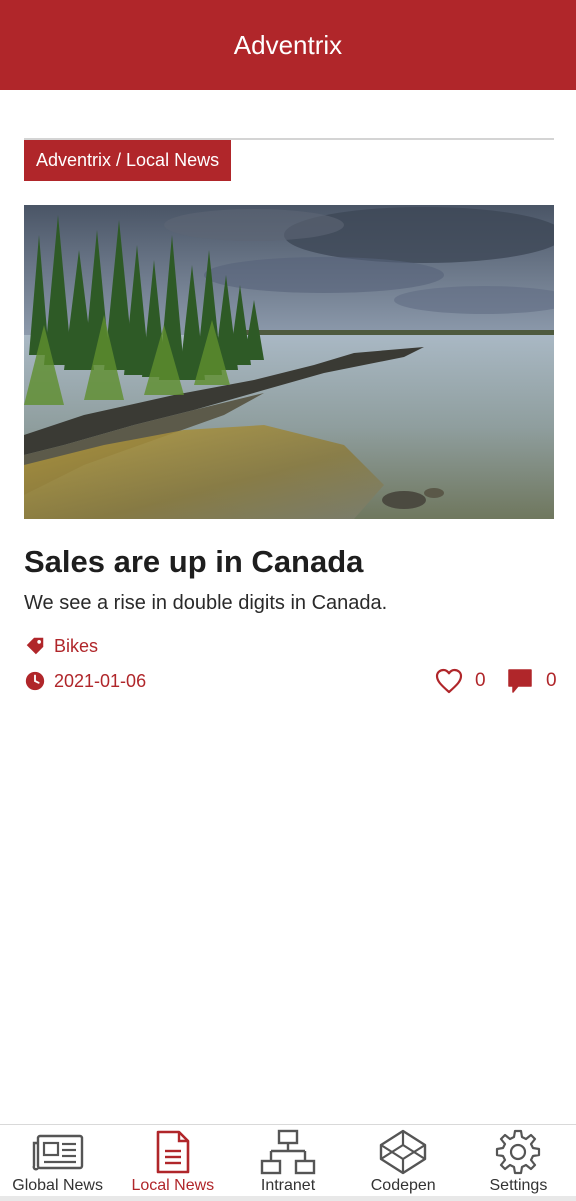  Describe the element at coordinates (173, 1152) in the screenshot. I see `document-icon` at that location.